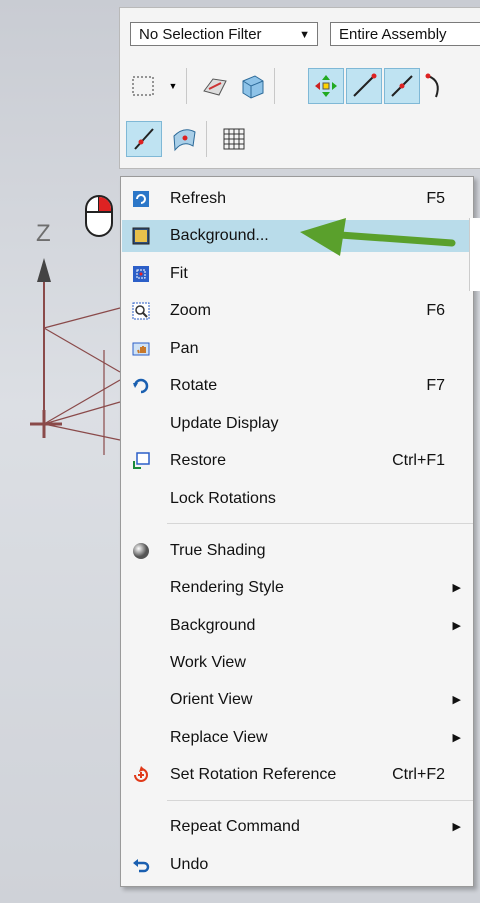 This screenshot has width=480, height=903. I want to click on grid-snap-button, so click(234, 139).